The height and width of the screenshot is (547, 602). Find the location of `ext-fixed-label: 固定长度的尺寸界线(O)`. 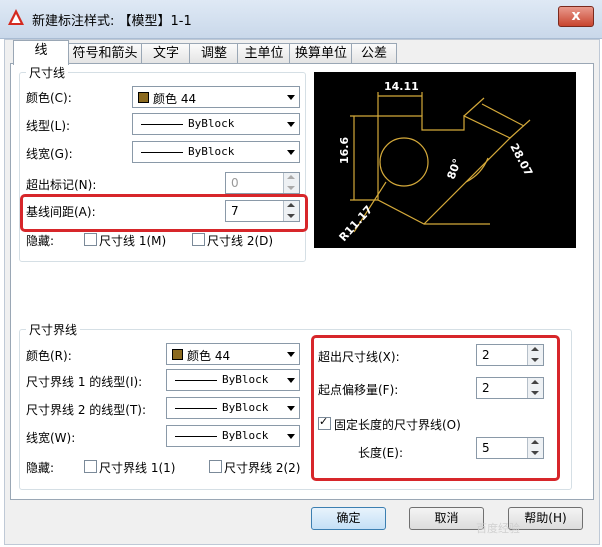

ext-fixed-label: 固定长度的尺寸界线(O) is located at coordinates (397, 425).